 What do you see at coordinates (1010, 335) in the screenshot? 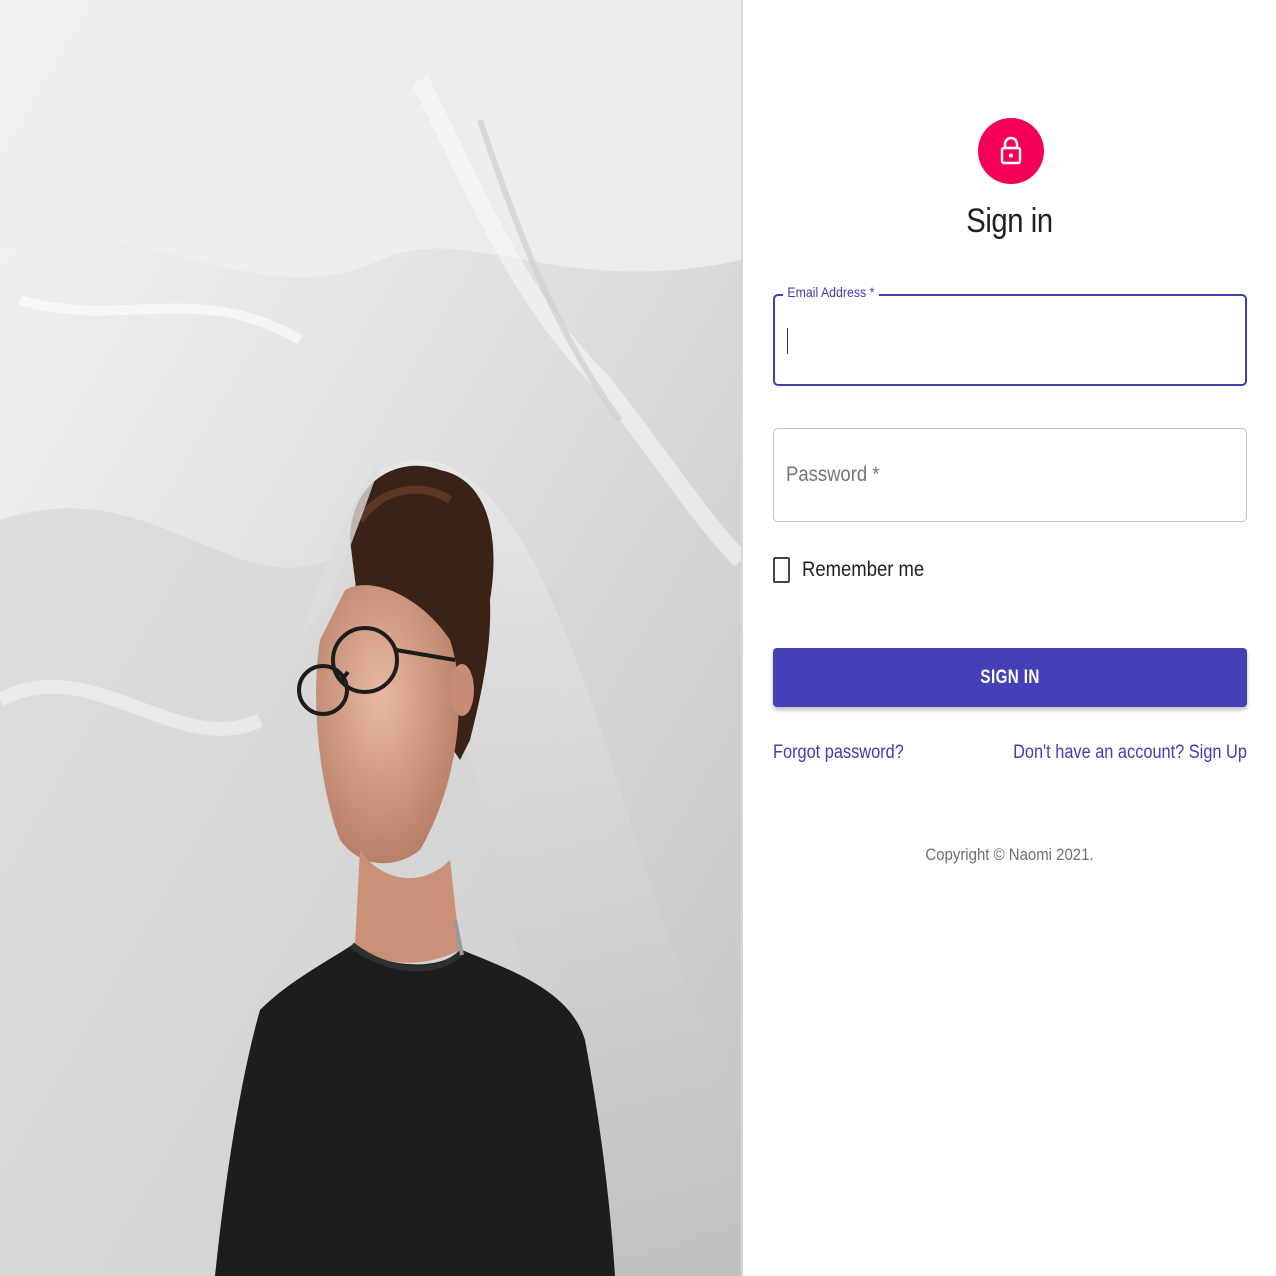
I see `email-field: Email Address *` at bounding box center [1010, 335].